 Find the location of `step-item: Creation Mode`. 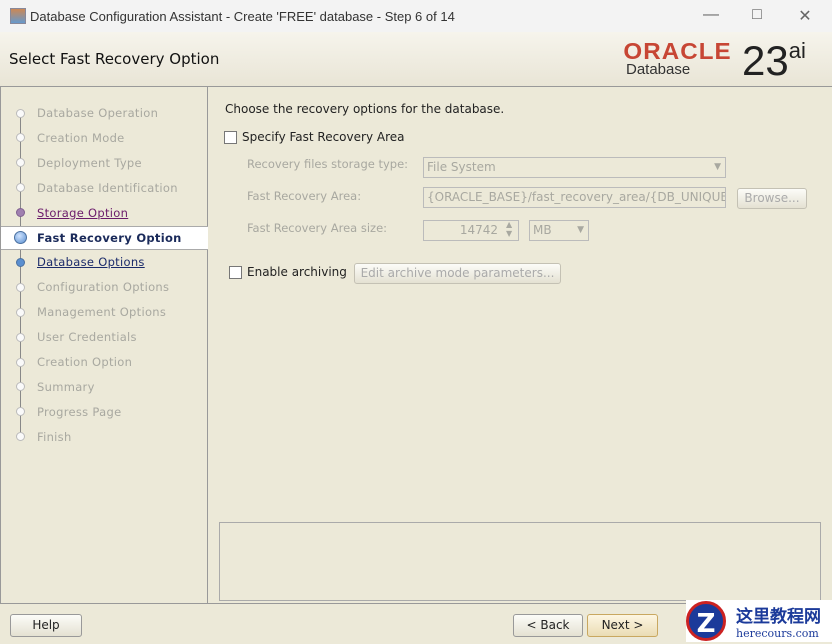

step-item: Creation Mode is located at coordinates (104, 138).